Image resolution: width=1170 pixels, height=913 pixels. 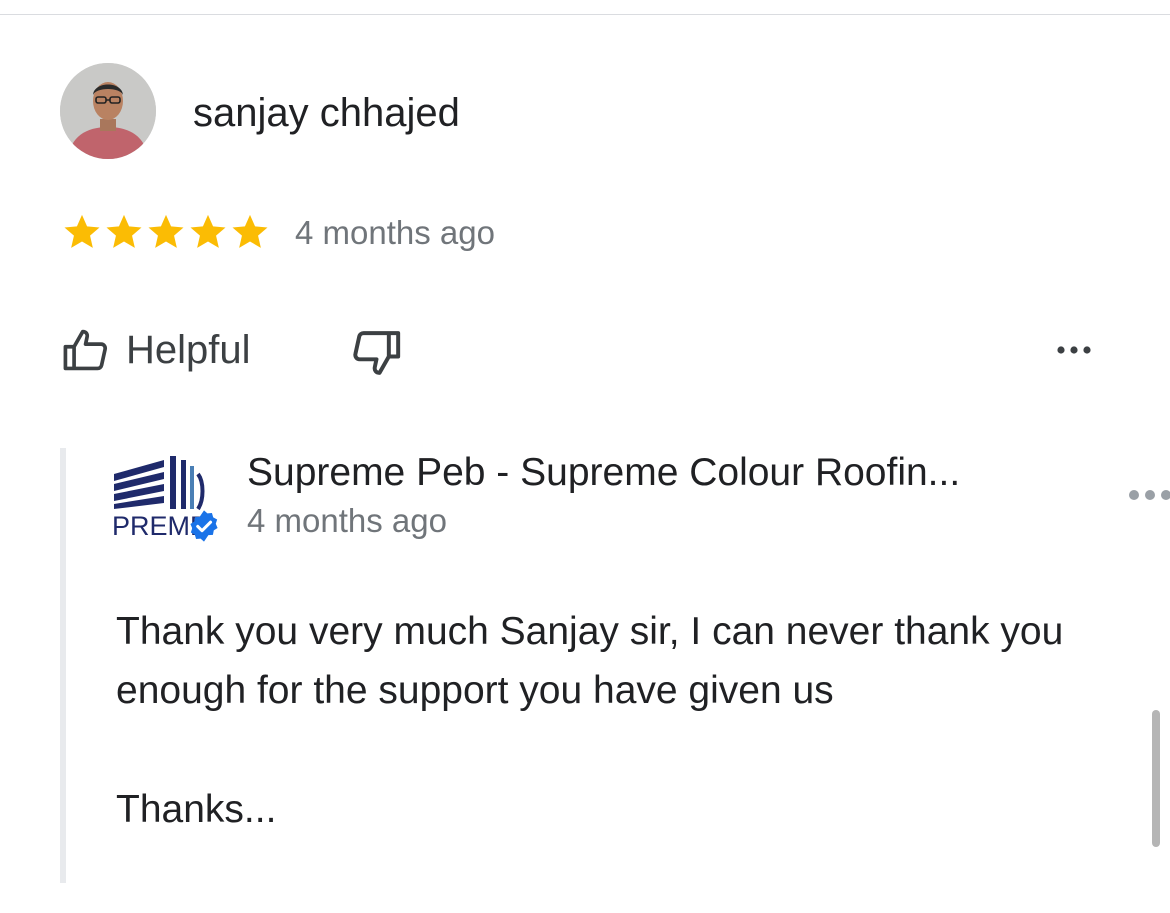 I want to click on not-helpful-button, so click(x=376, y=353).